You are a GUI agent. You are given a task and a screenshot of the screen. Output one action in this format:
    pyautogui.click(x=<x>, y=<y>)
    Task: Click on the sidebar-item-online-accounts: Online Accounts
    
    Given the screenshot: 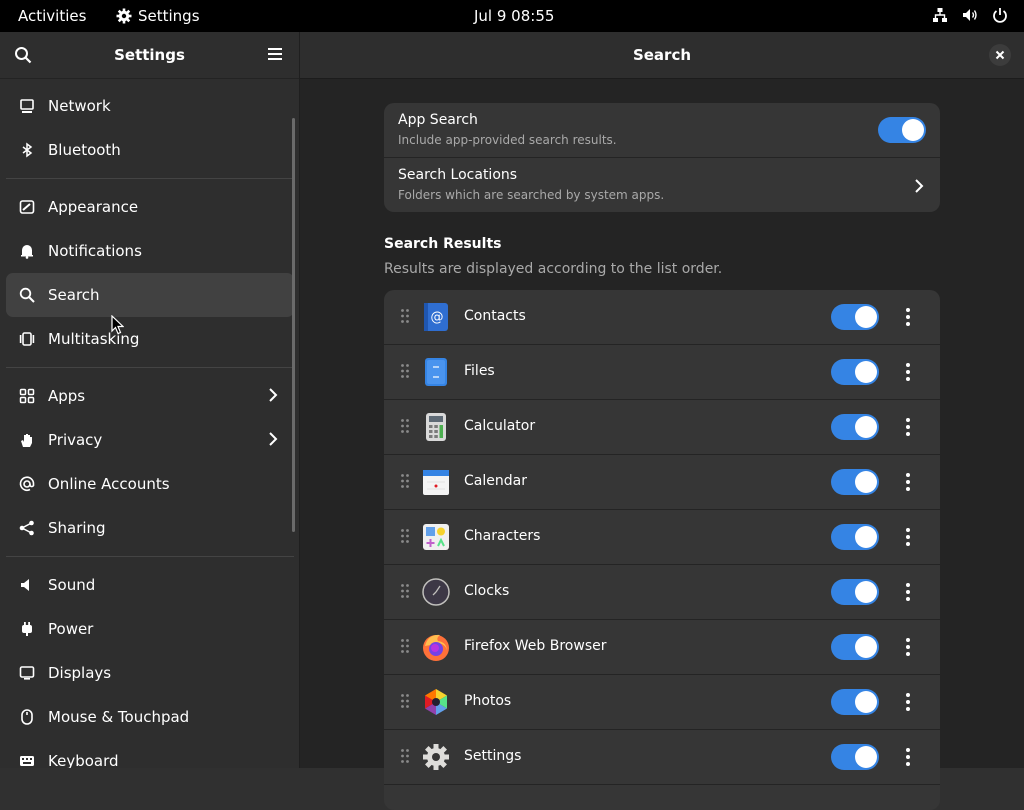 What is the action you would take?
    pyautogui.click(x=150, y=484)
    